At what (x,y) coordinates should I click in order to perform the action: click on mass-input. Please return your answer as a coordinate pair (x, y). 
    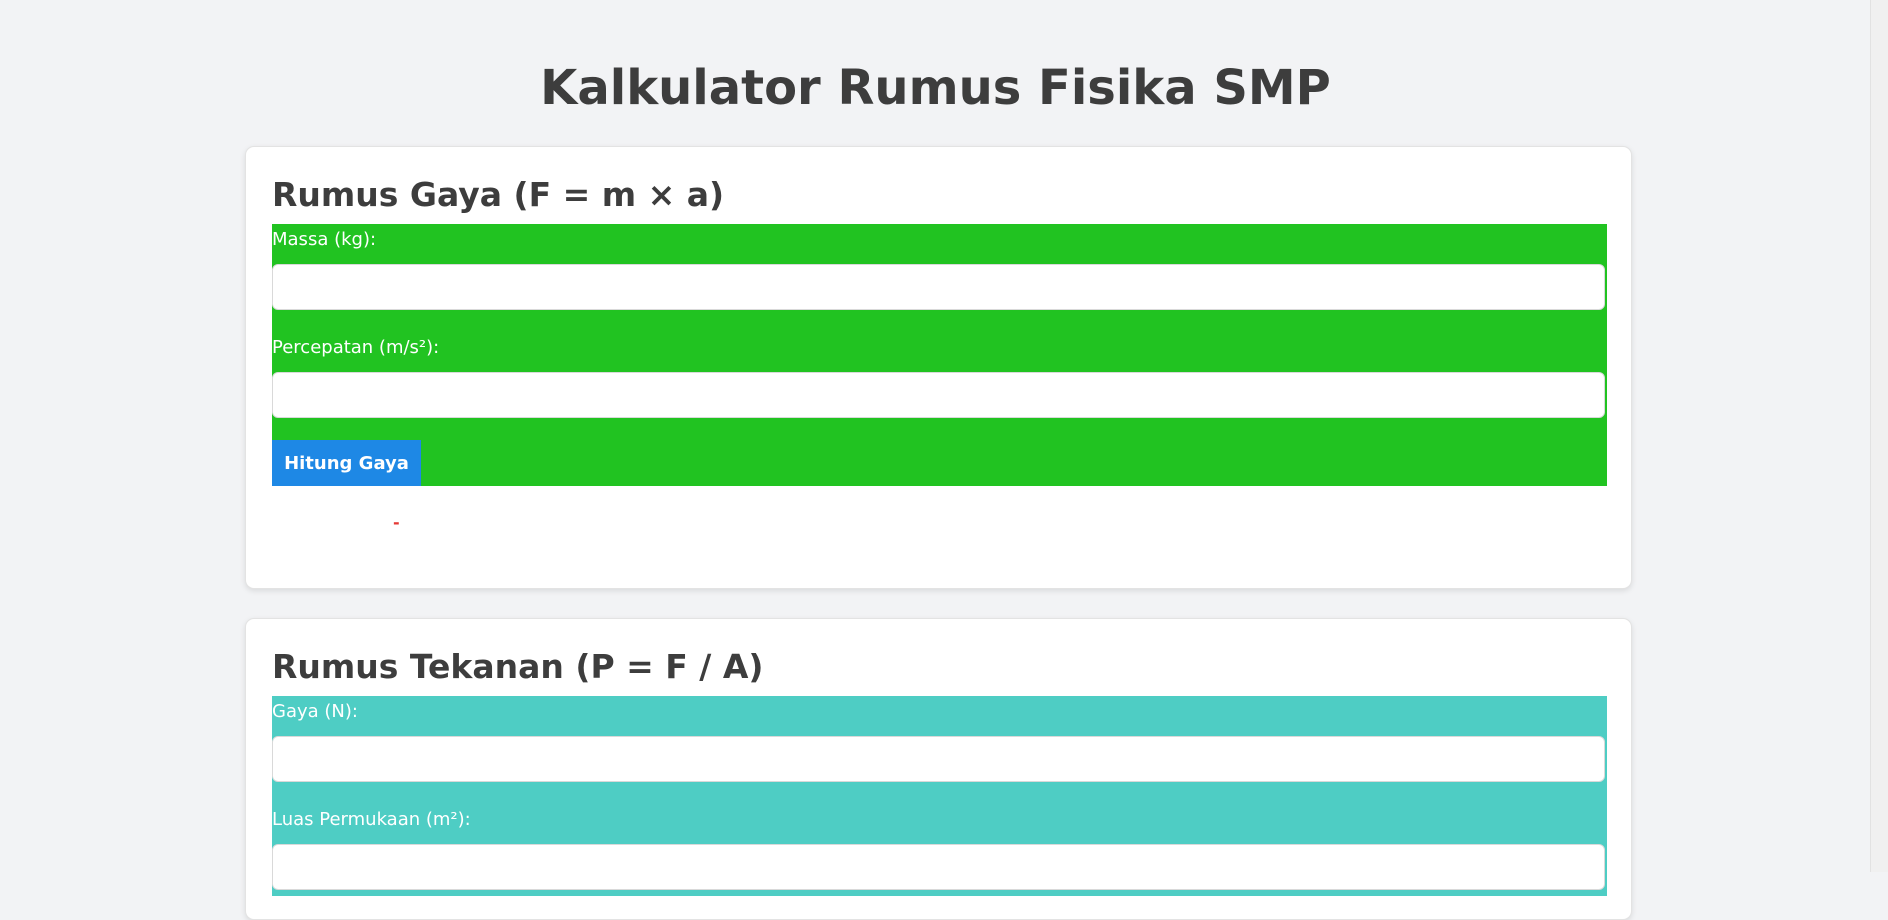
    Looking at the image, I should click on (938, 287).